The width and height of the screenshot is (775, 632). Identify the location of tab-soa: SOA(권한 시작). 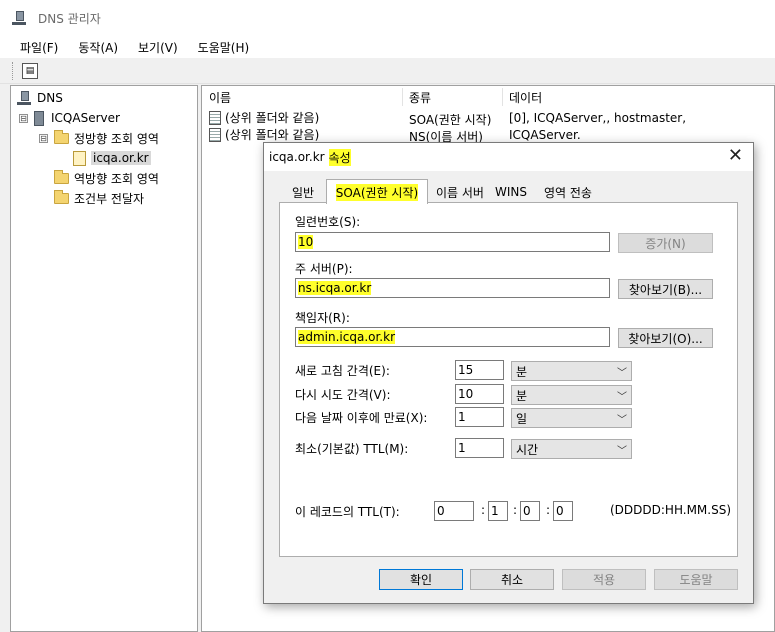
(377, 191).